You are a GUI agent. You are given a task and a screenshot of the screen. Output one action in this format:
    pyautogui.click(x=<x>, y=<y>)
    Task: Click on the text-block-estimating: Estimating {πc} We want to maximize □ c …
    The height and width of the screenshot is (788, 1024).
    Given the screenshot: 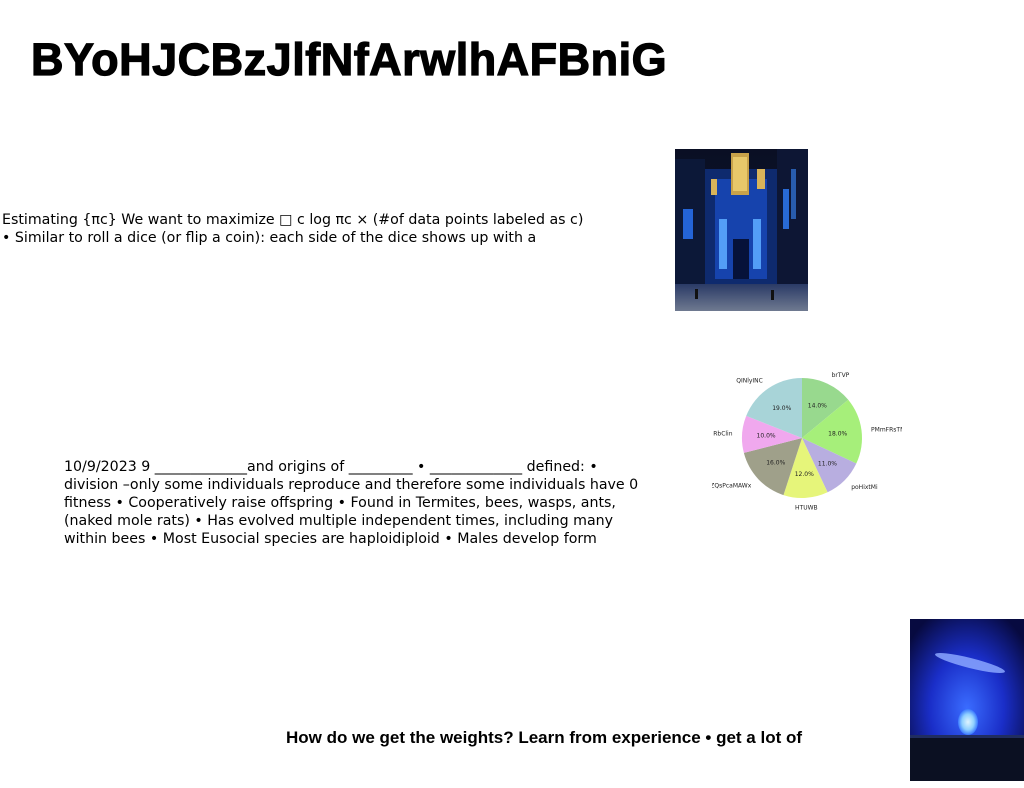 What is the action you would take?
    pyautogui.click(x=293, y=229)
    